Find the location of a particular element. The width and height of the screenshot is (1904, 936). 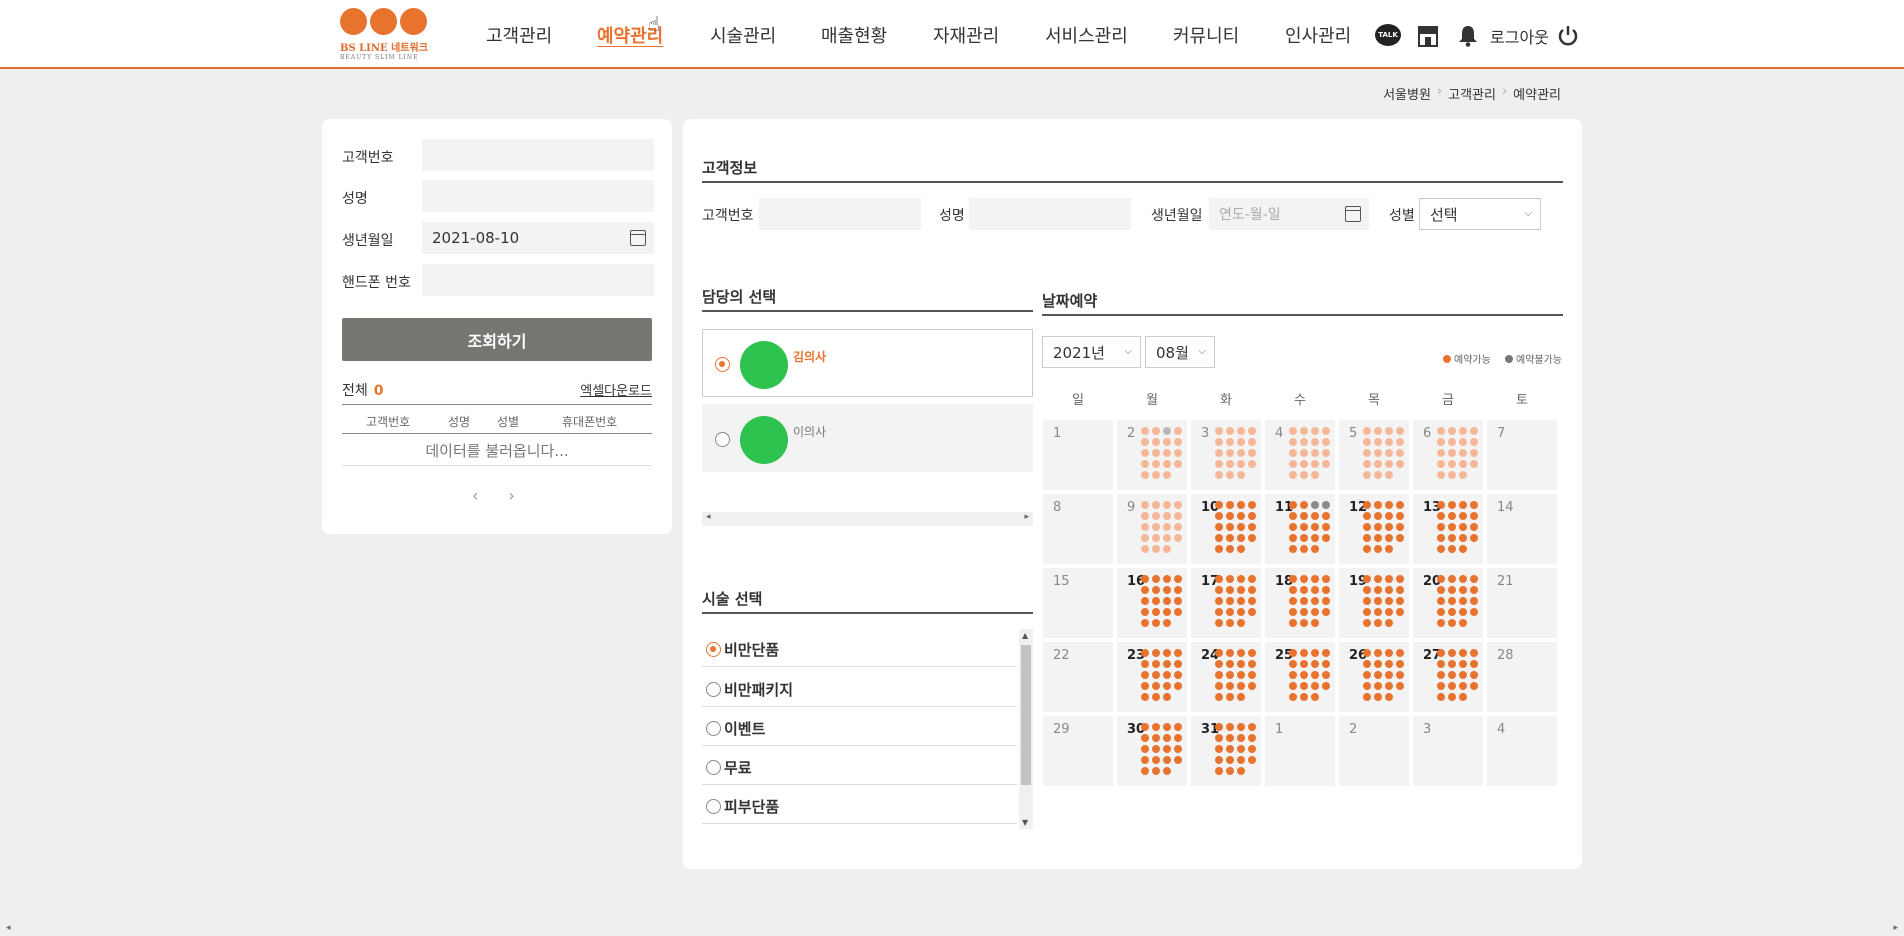

year-select: 2021년 ⌵ is located at coordinates (1091, 352).